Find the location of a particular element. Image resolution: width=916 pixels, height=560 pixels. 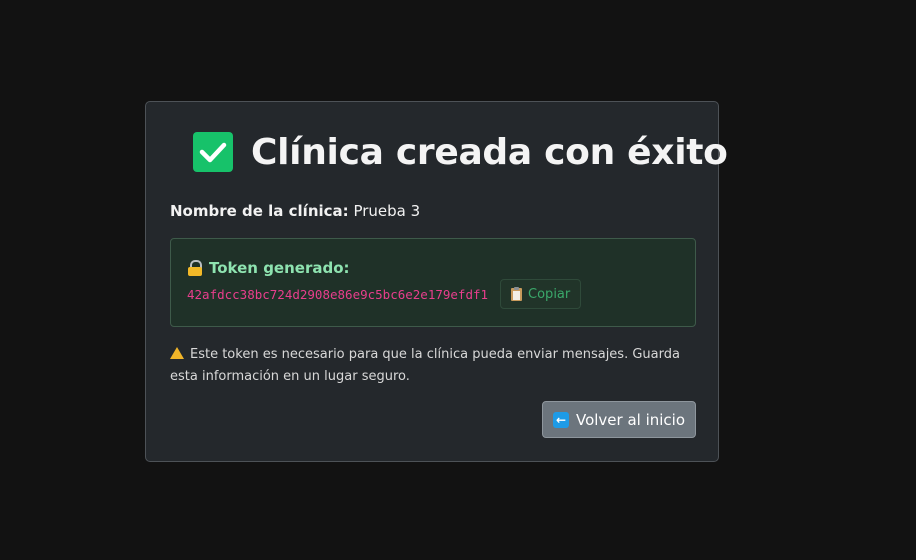

warning-icon is located at coordinates (177, 353).